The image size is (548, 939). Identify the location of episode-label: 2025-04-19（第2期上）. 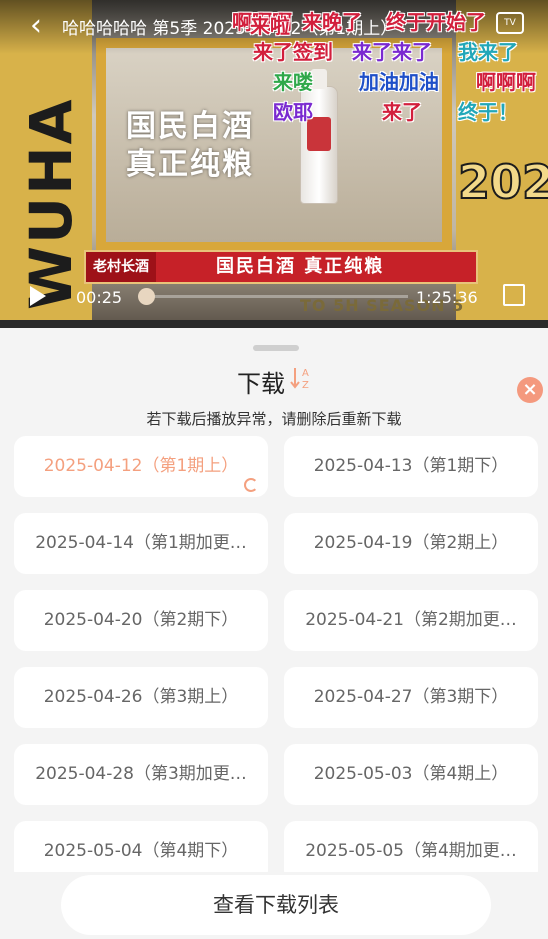
(411, 543).